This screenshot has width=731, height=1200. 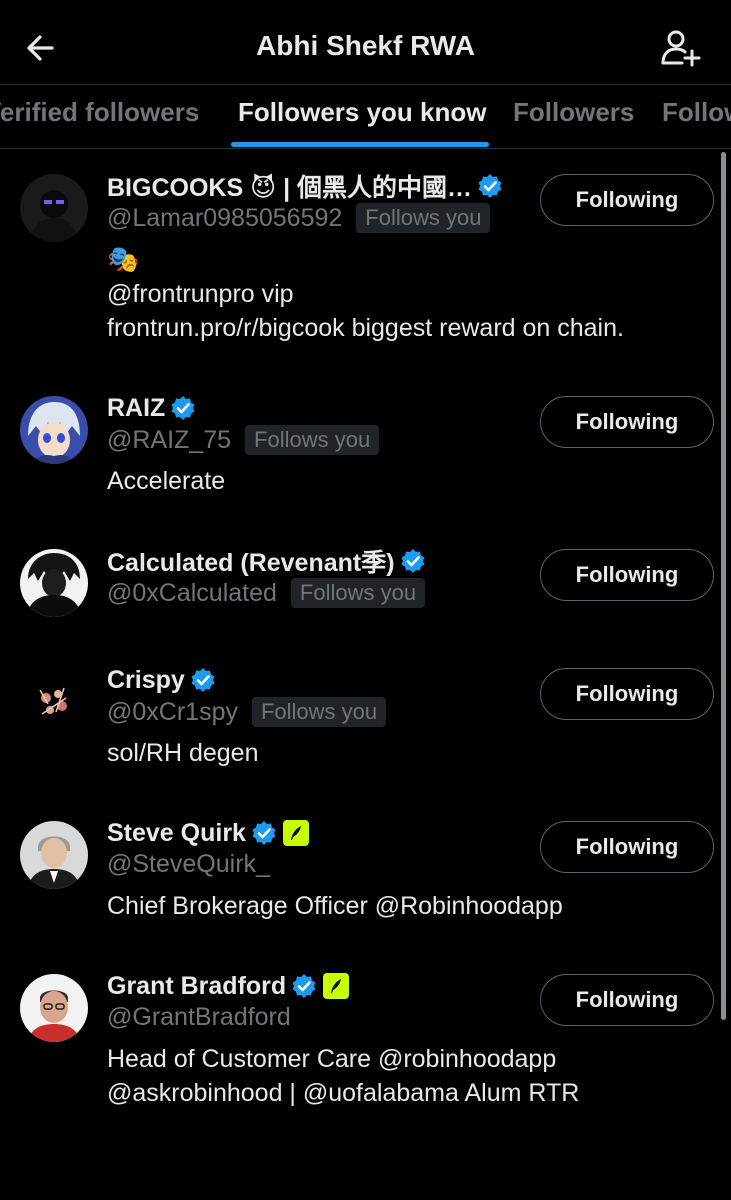 What do you see at coordinates (136, 407) in the screenshot?
I see `user-name: RAIZ` at bounding box center [136, 407].